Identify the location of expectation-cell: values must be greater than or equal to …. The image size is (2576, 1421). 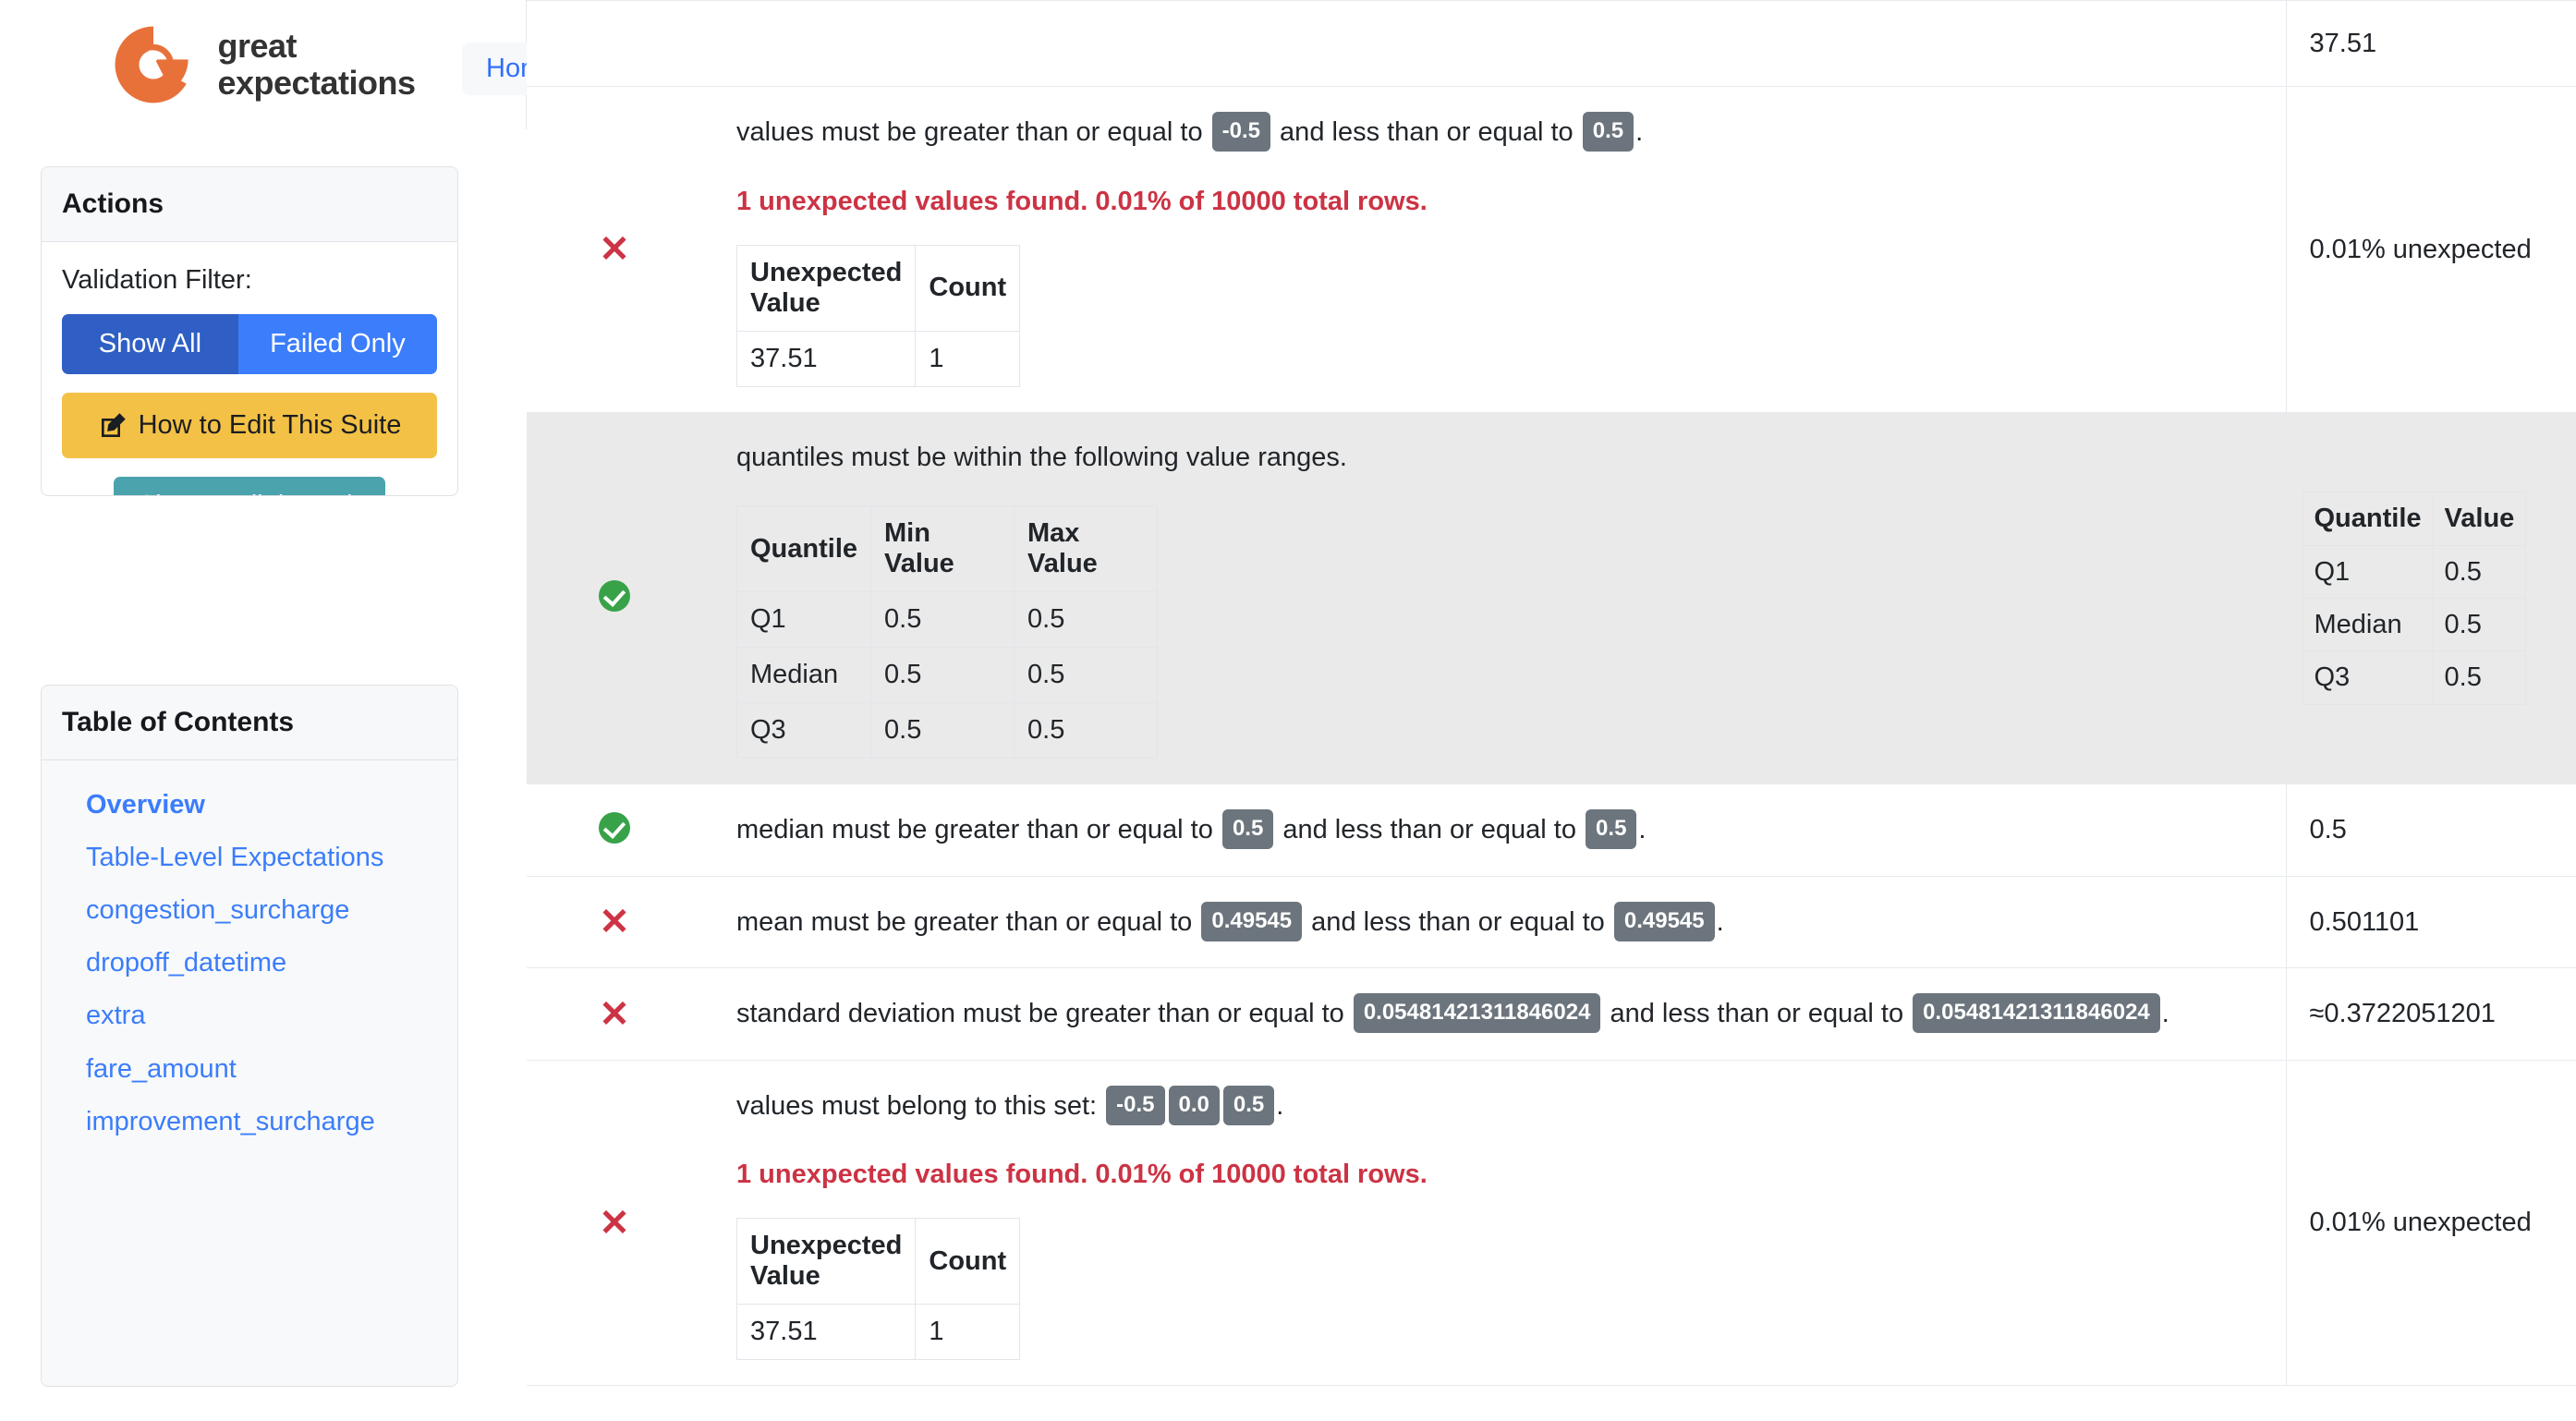
(1494, 249).